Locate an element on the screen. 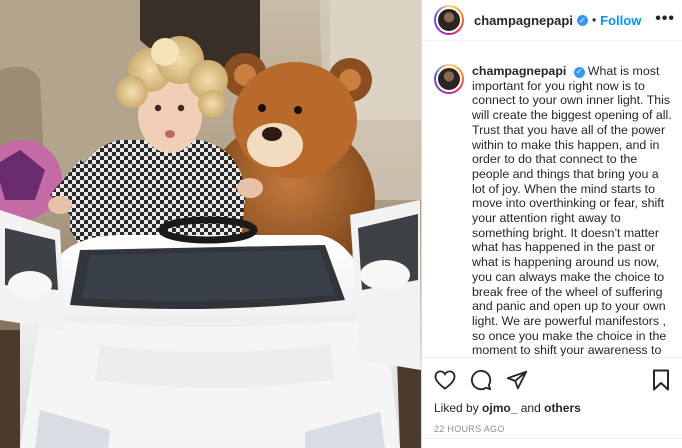 The width and height of the screenshot is (682, 448). heart-icon is located at coordinates (445, 380).